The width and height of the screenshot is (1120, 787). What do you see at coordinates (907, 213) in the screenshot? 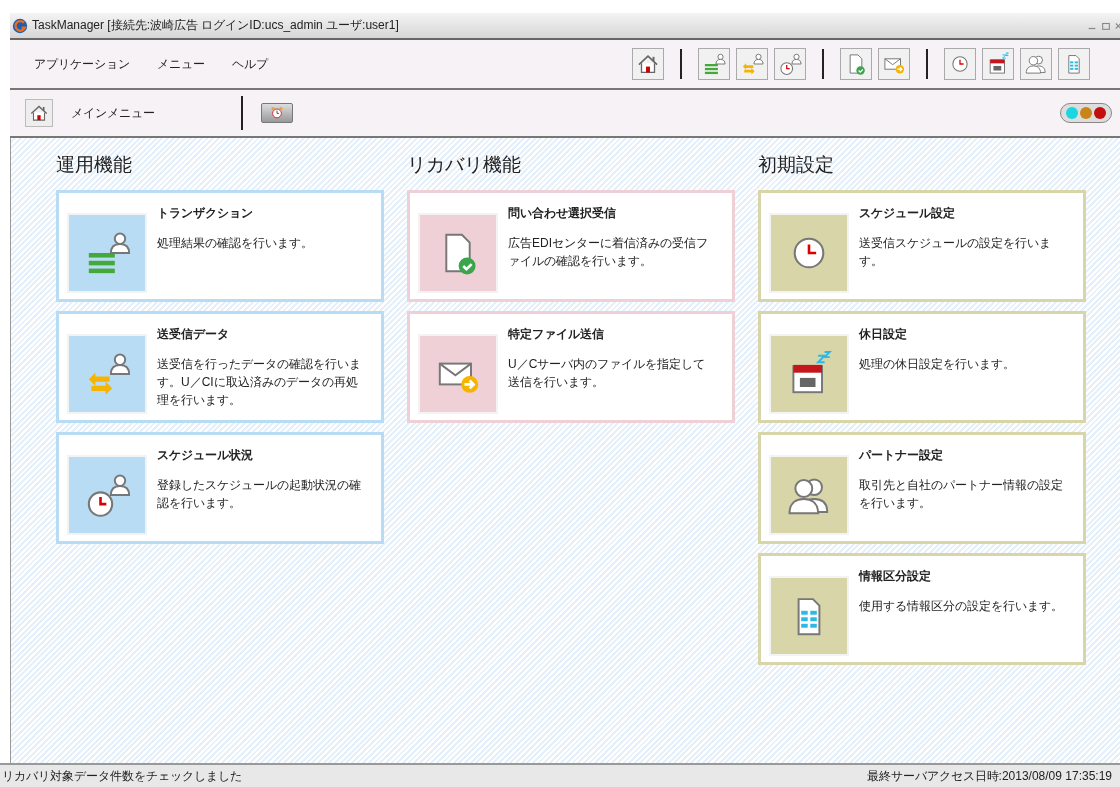
I see `card-title: スケジュール設定` at bounding box center [907, 213].